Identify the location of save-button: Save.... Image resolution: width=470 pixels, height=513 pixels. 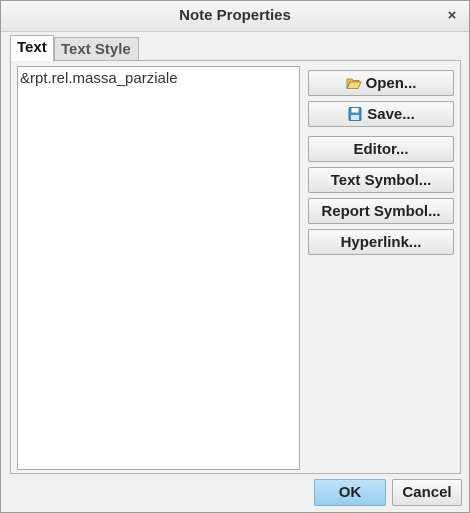
(381, 114).